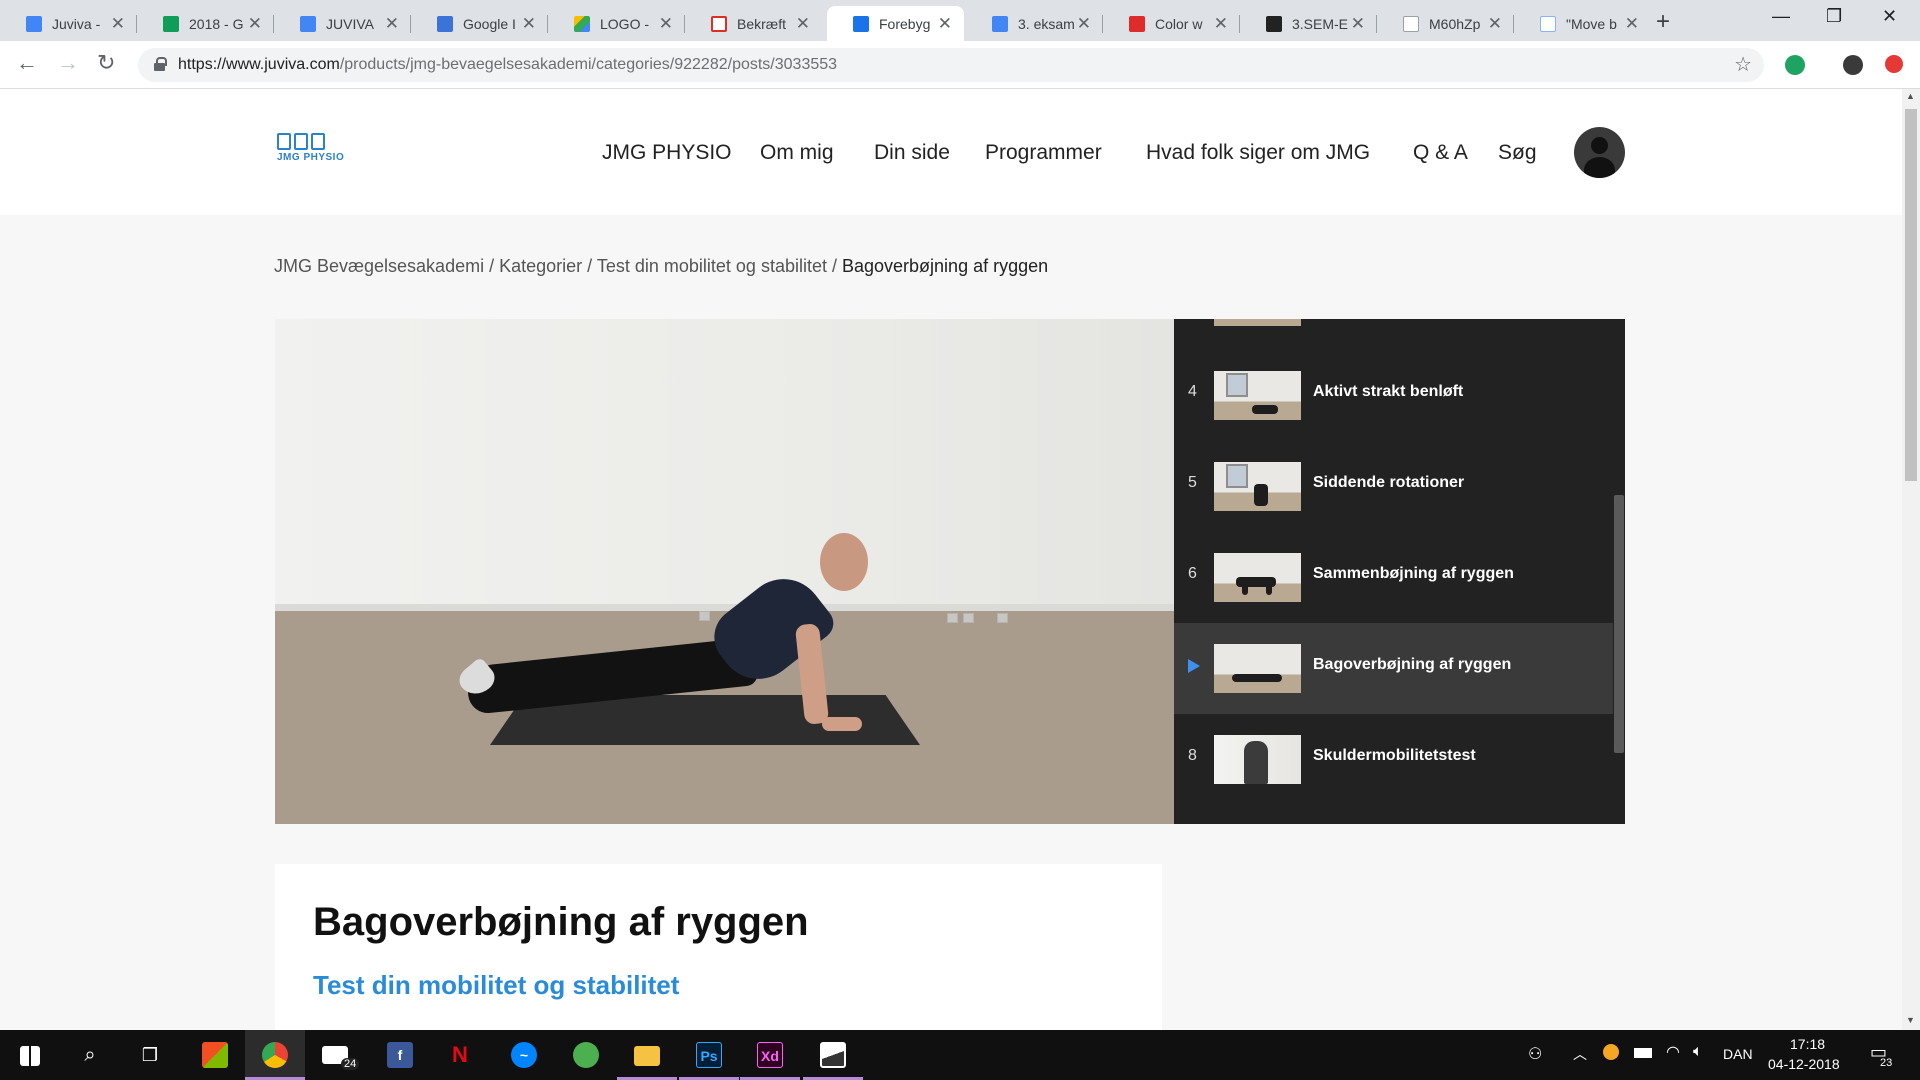 This screenshot has width=1920, height=1080. Describe the element at coordinates (709, 1055) in the screenshot. I see `taskbar-photoshop: Ps` at that location.